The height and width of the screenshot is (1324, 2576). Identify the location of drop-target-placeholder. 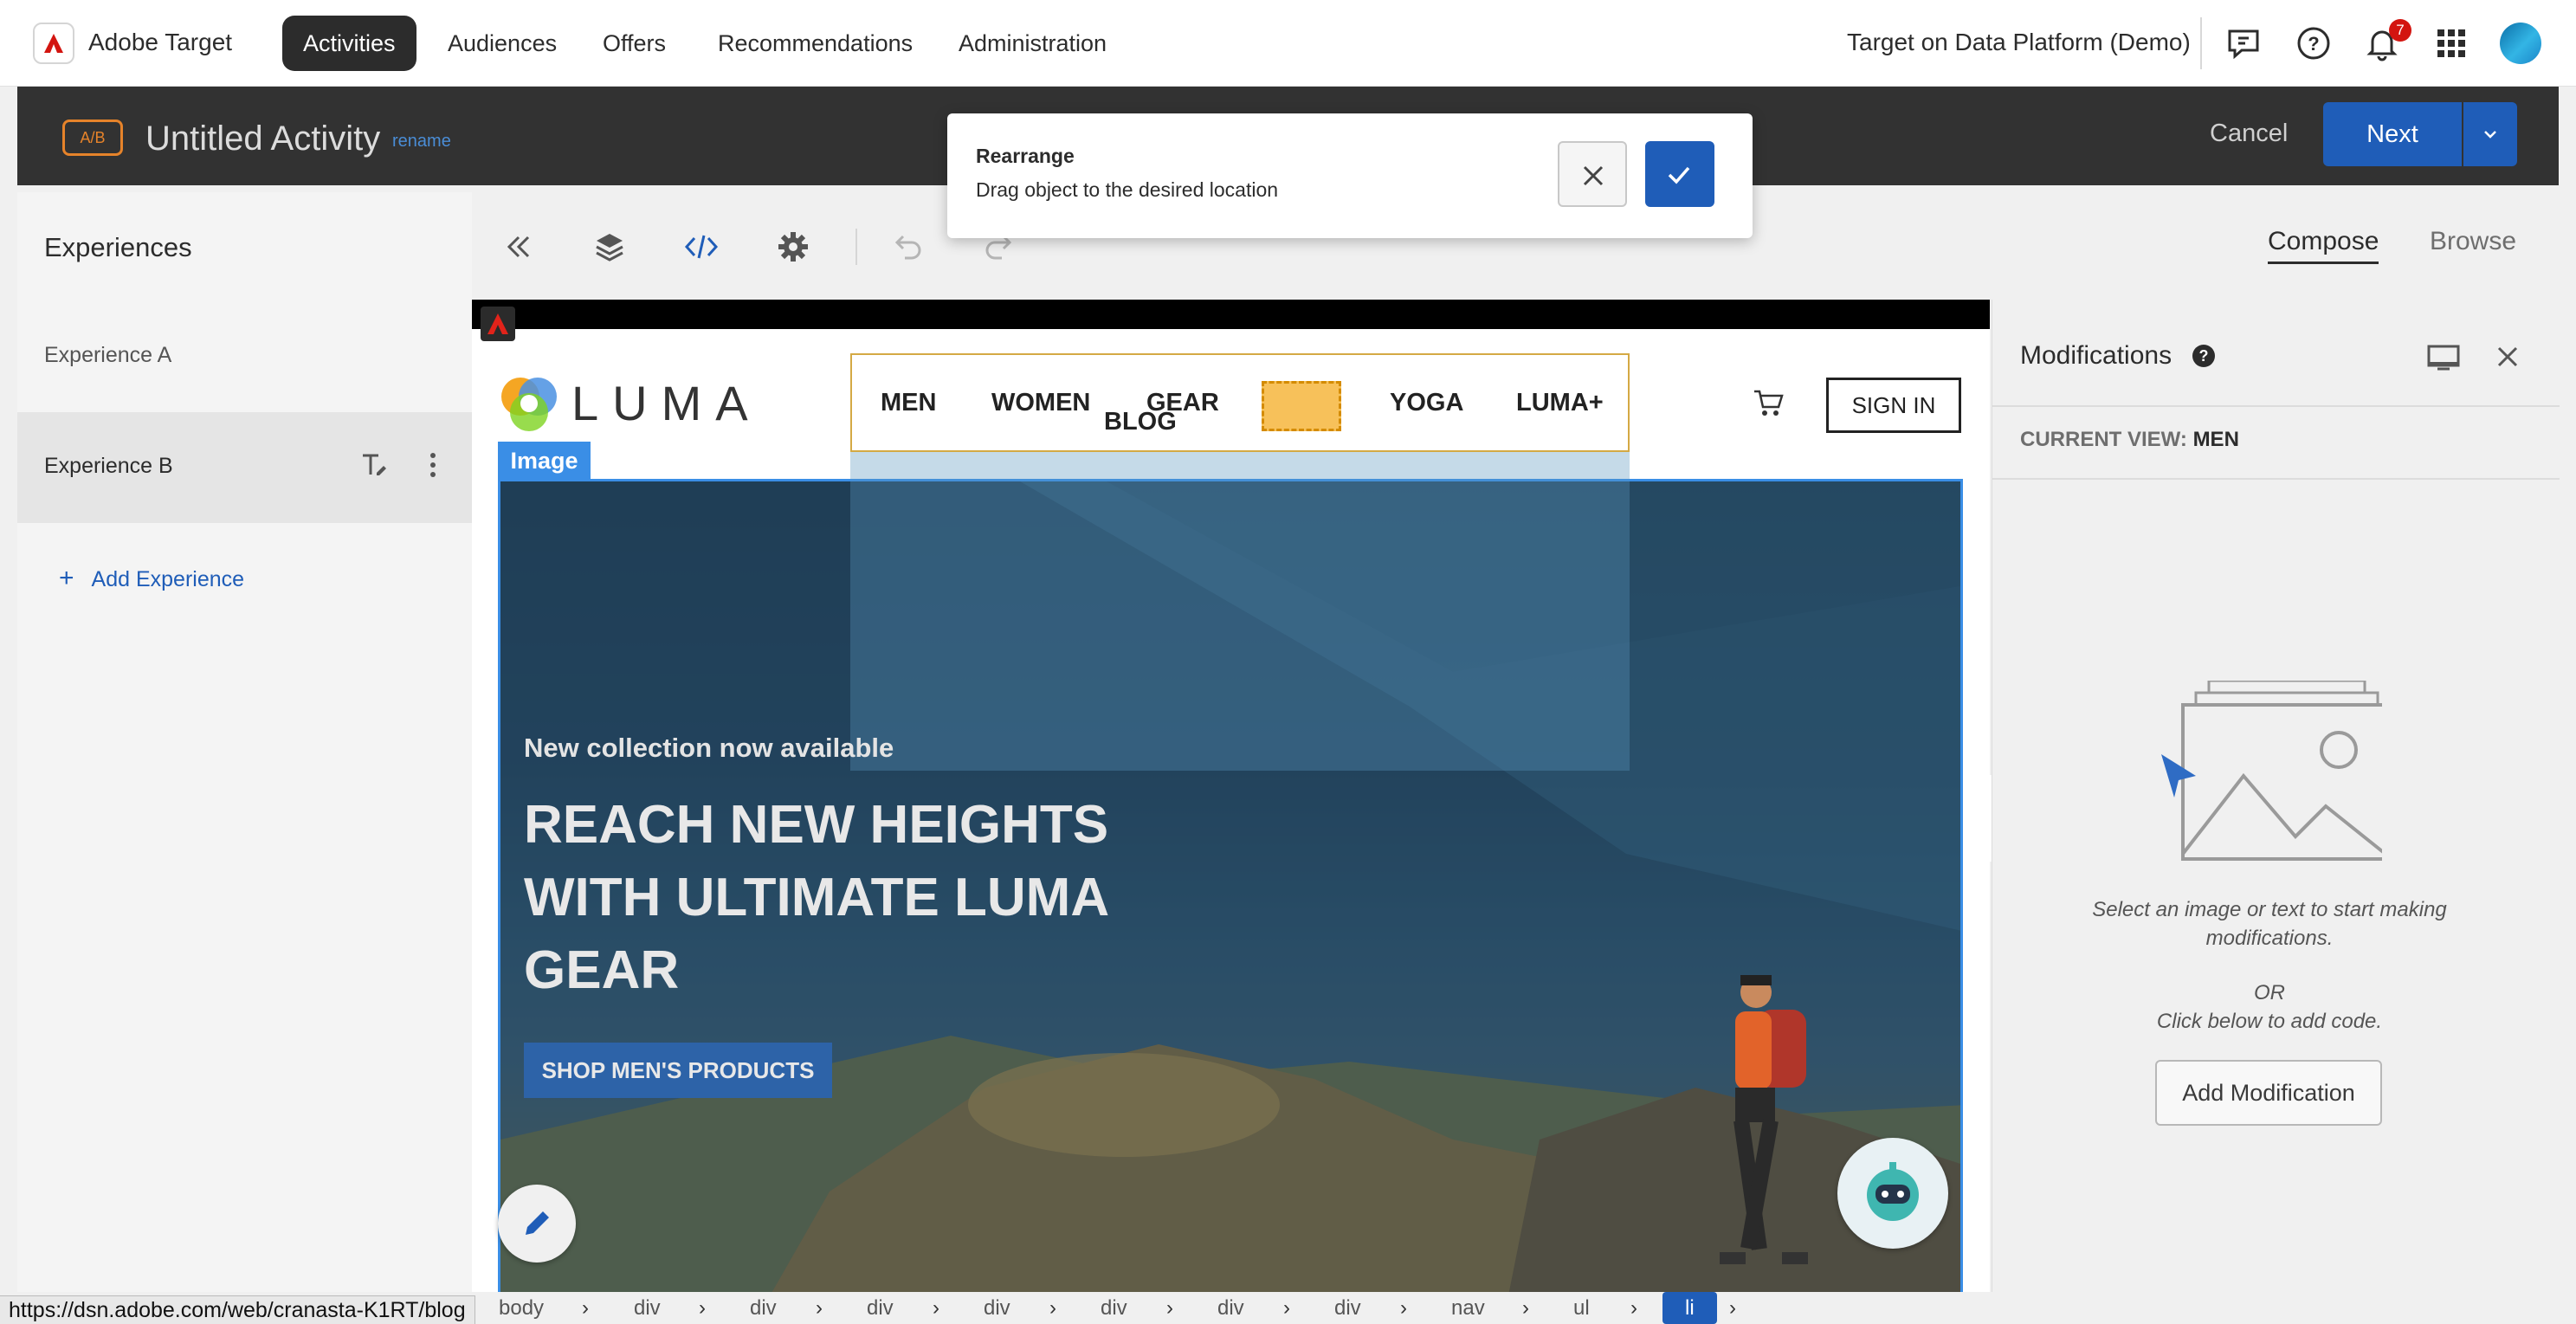
(1301, 406).